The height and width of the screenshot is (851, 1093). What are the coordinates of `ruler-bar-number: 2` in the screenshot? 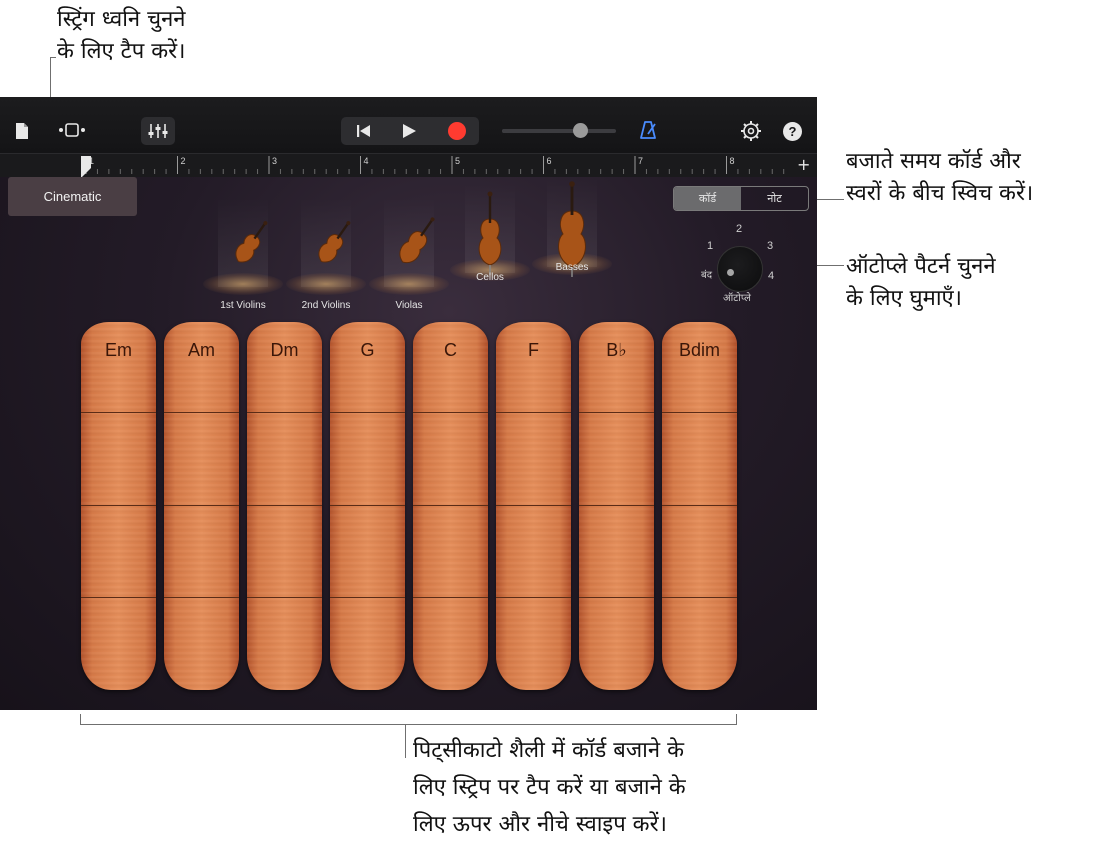 It's located at (183, 161).